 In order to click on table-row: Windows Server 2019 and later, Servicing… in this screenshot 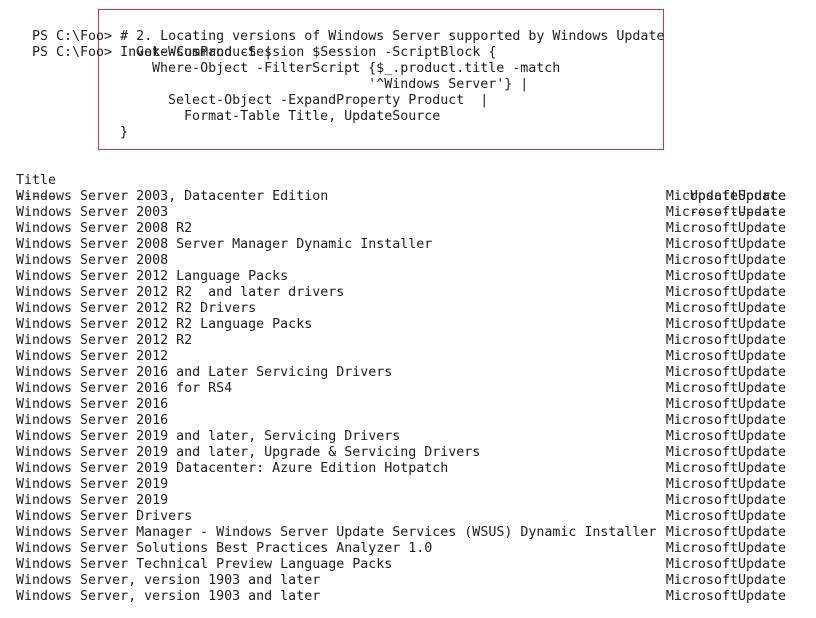, I will do `click(401, 437)`.